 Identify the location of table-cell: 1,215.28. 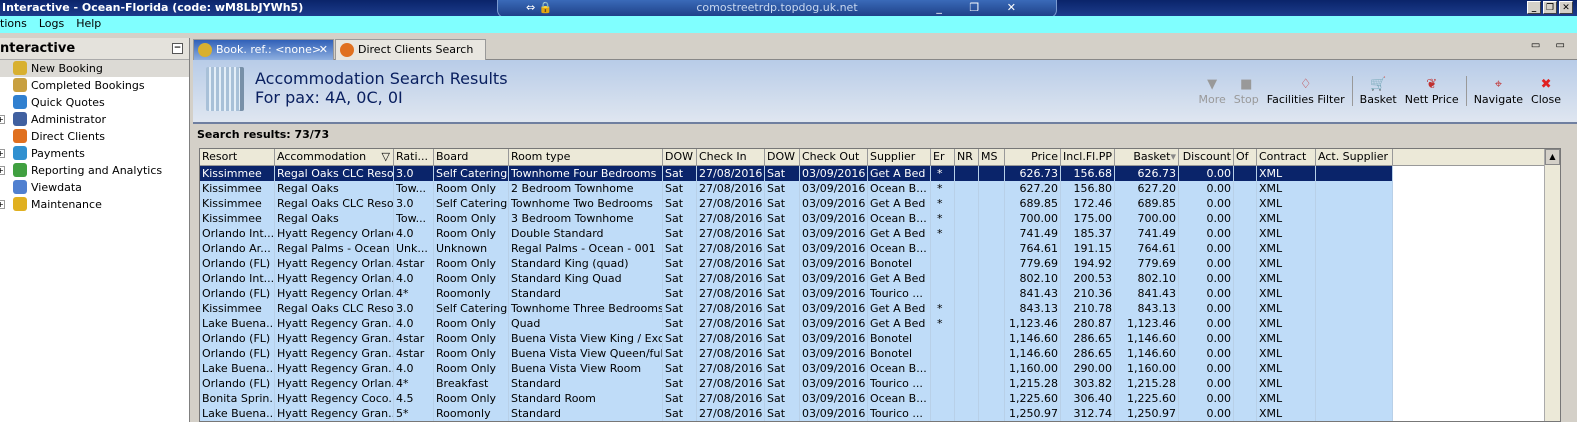
(1033, 383).